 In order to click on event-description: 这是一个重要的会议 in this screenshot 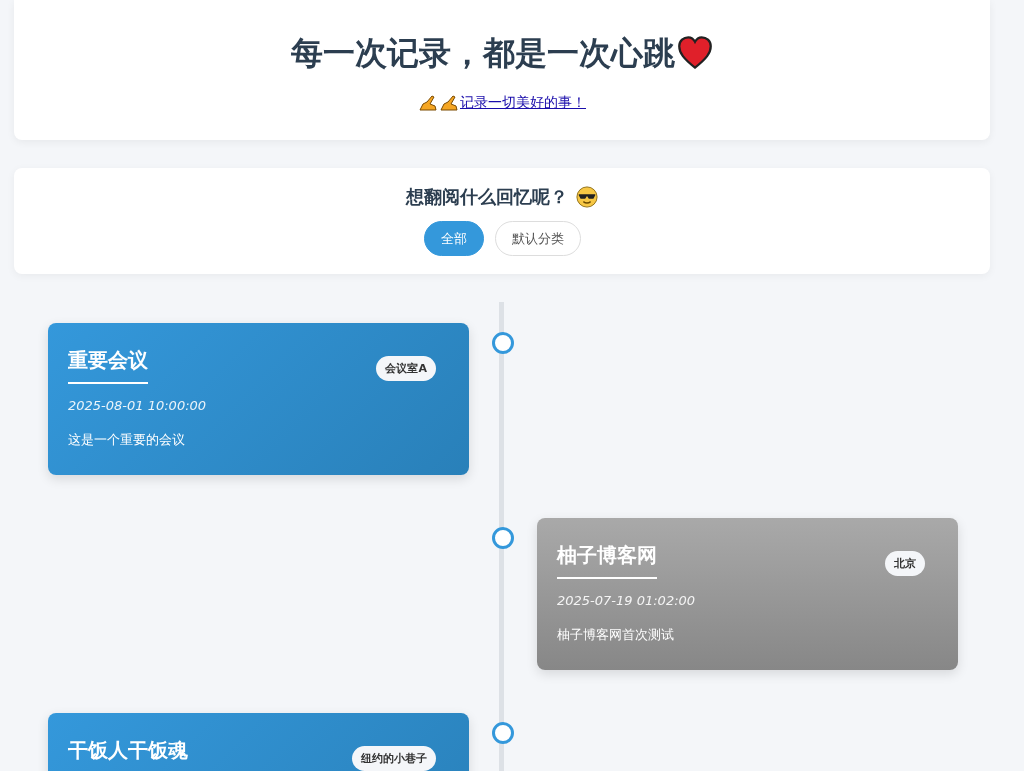, I will do `click(127, 440)`.